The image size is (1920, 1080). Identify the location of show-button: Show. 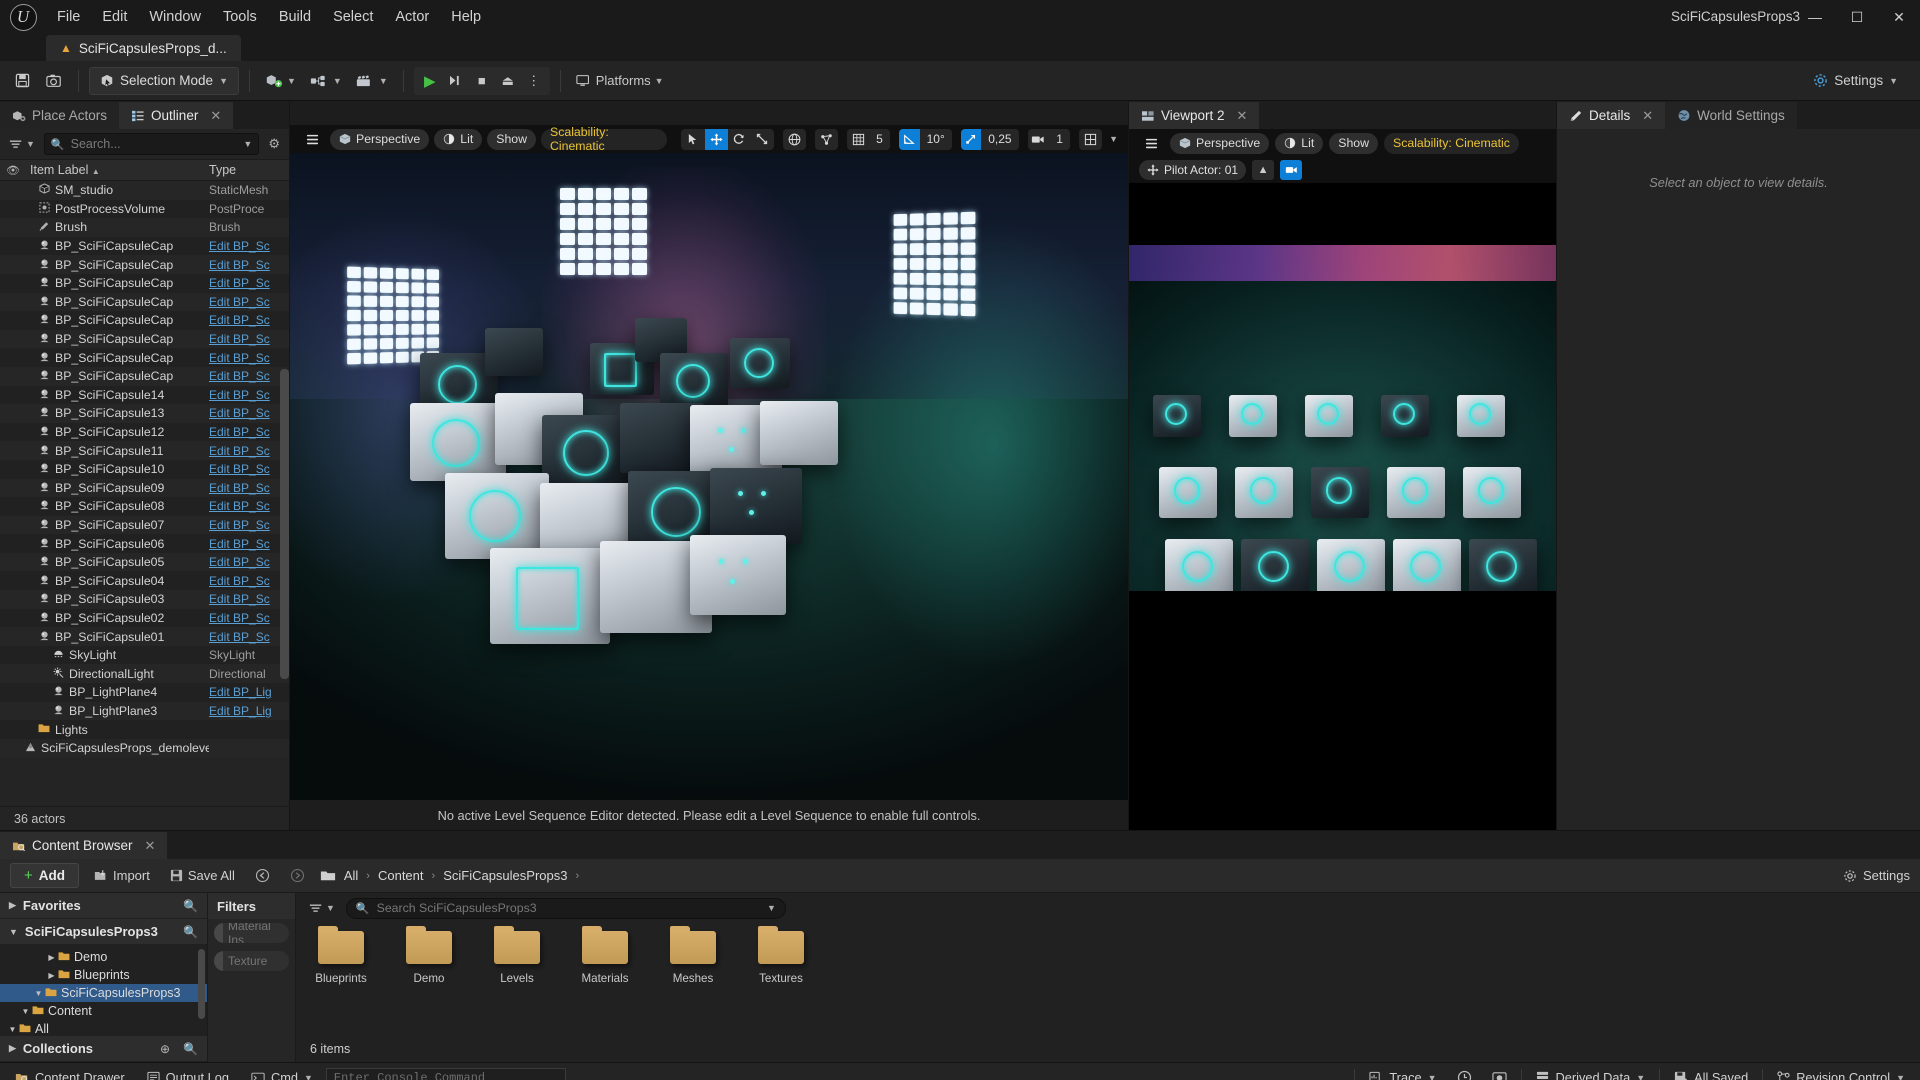
(512, 139).